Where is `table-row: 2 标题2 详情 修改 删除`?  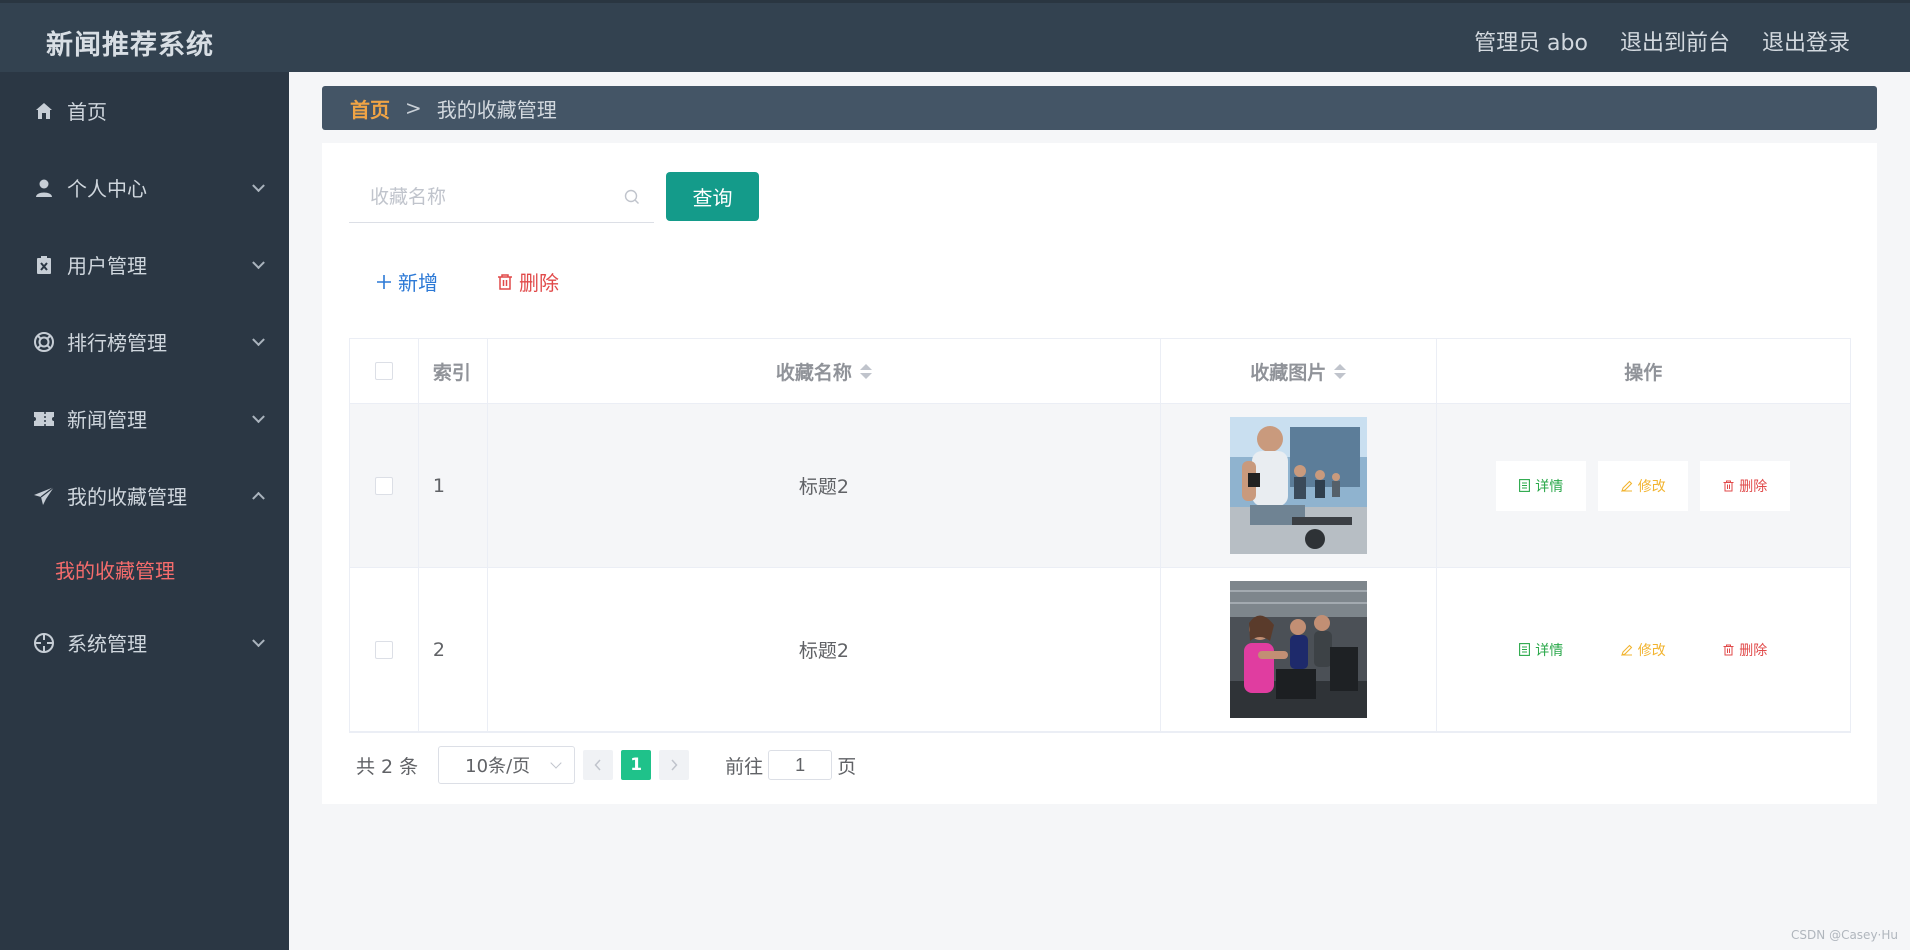
table-row: 2 标题2 详情 修改 删除 is located at coordinates (1100, 650).